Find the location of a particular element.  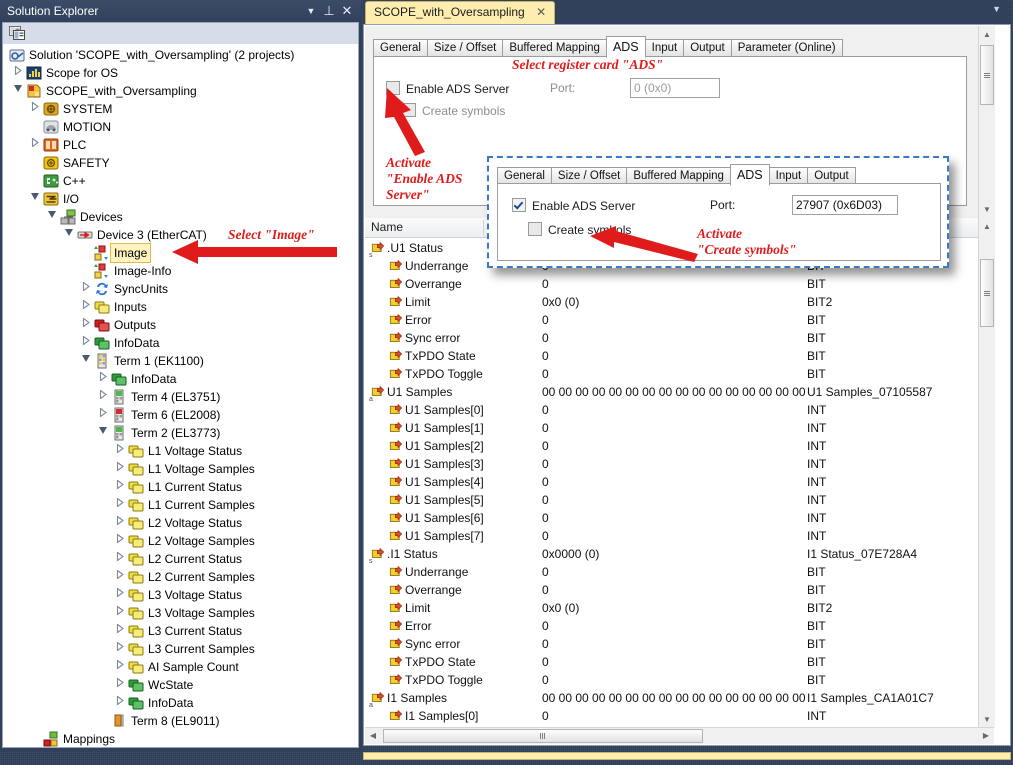

table-row: Limit 0x0 (0) BIT2 is located at coordinates (680, 608).